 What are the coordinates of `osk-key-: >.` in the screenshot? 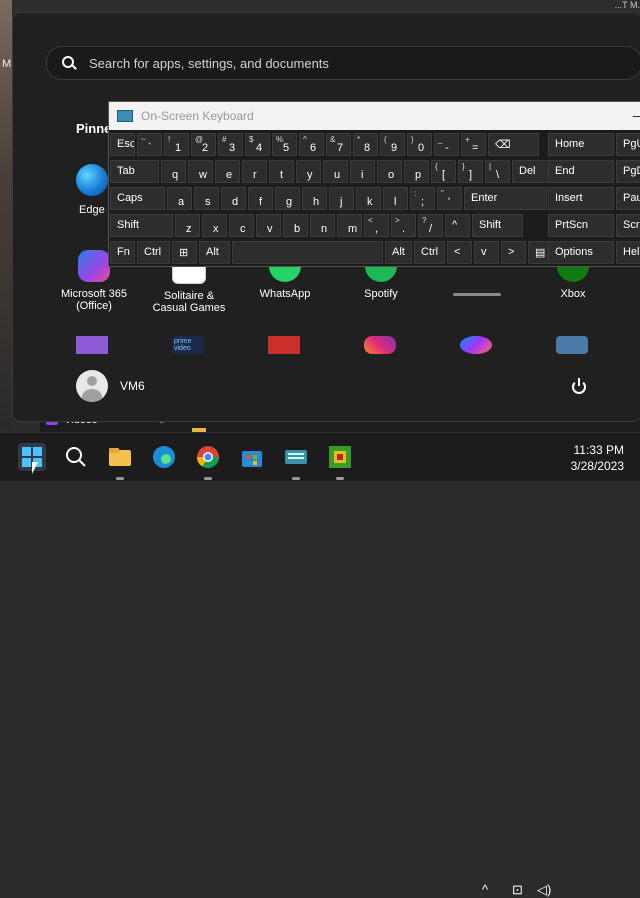 It's located at (403, 225).